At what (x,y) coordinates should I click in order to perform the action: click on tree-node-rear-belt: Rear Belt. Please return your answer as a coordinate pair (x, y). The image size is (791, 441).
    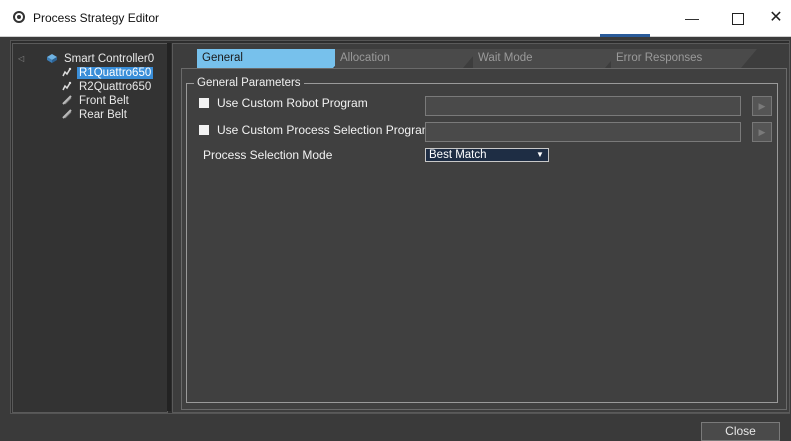
    Looking at the image, I should click on (95, 115).